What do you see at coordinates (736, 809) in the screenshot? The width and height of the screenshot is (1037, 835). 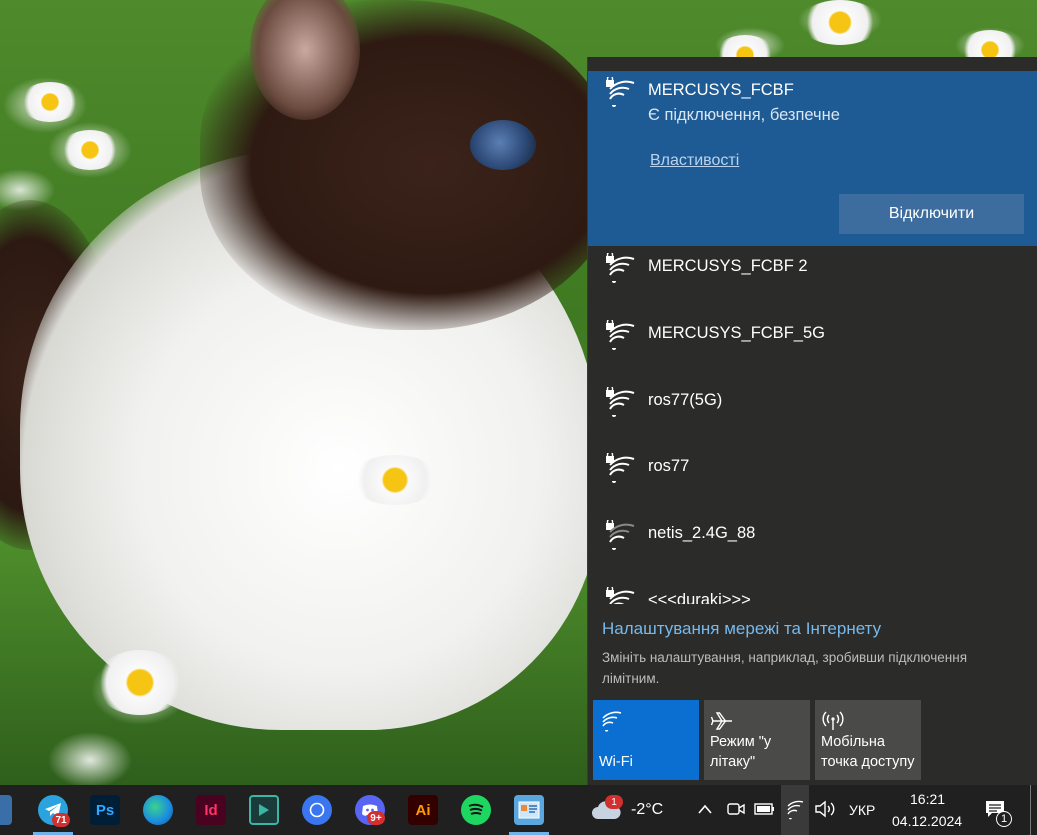 I see `meet-now-icon` at bounding box center [736, 809].